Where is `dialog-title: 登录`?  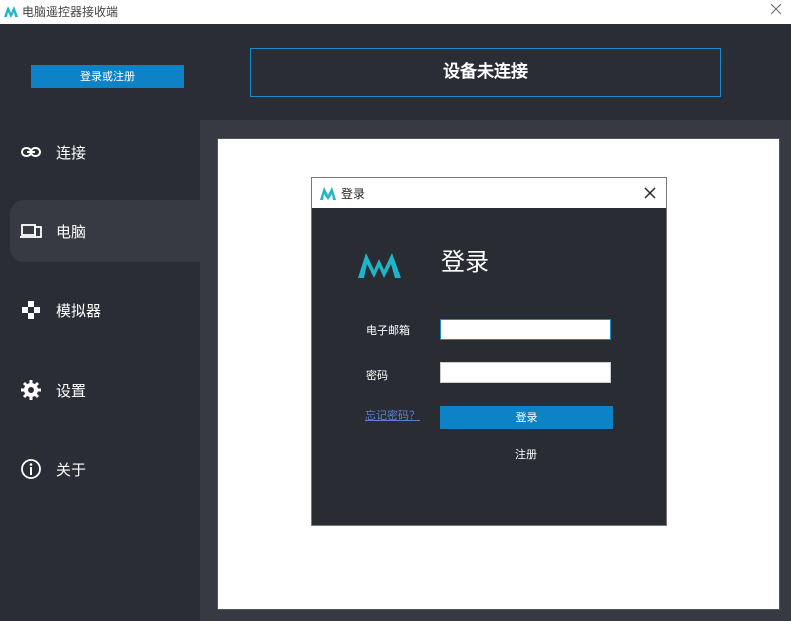
dialog-title: 登录 is located at coordinates (353, 194).